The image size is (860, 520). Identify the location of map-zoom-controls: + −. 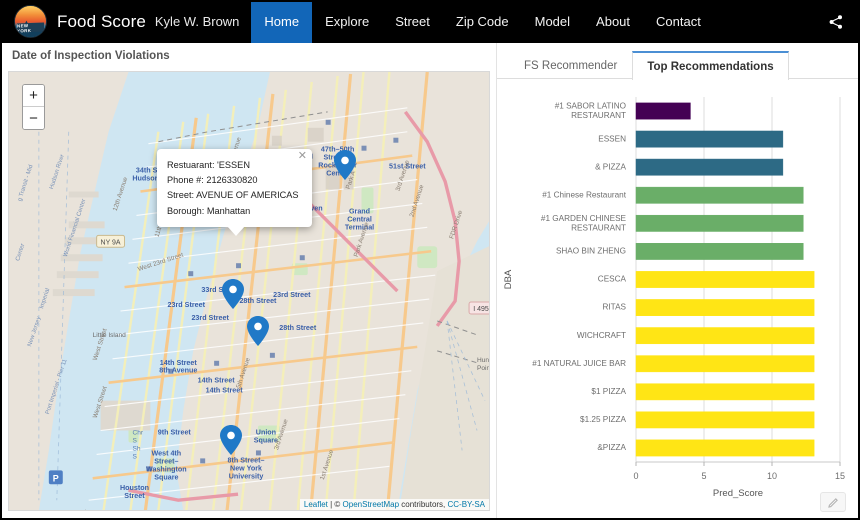
(33, 107).